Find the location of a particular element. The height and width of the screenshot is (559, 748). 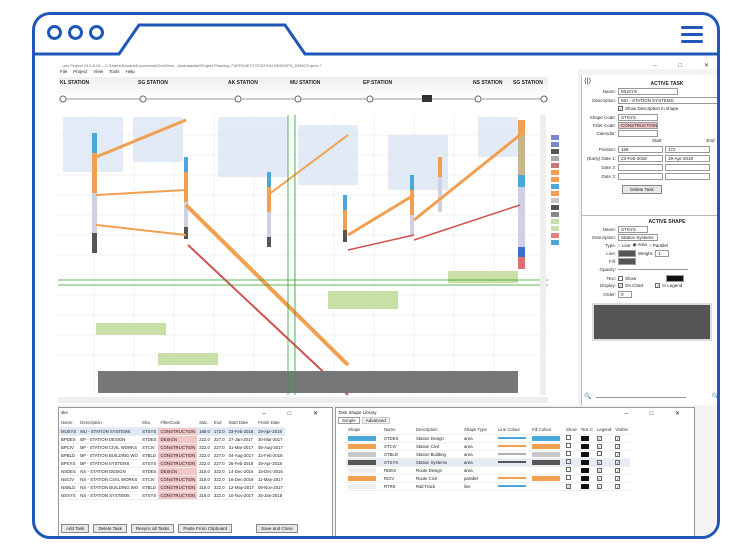

col-finish-date: Finish Date is located at coordinates (270, 423).